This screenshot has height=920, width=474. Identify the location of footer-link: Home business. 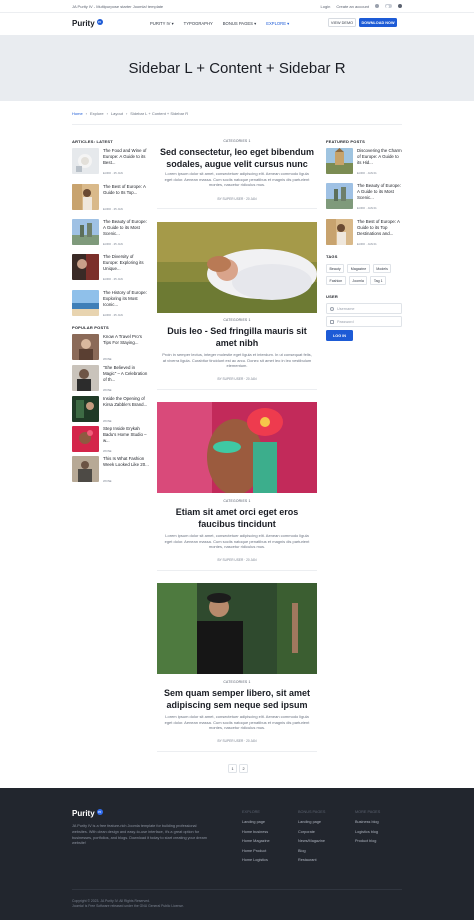
(256, 832).